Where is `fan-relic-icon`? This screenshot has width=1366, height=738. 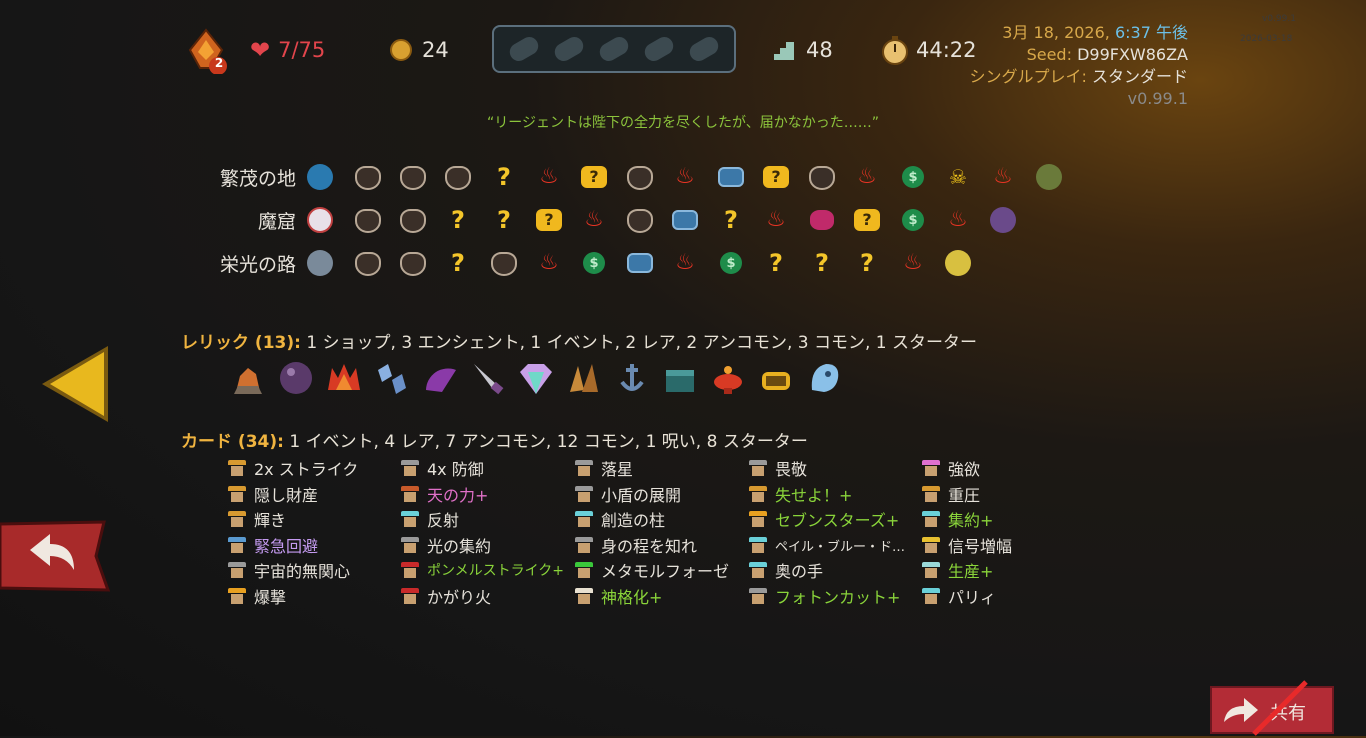 fan-relic-icon is located at coordinates (440, 378).